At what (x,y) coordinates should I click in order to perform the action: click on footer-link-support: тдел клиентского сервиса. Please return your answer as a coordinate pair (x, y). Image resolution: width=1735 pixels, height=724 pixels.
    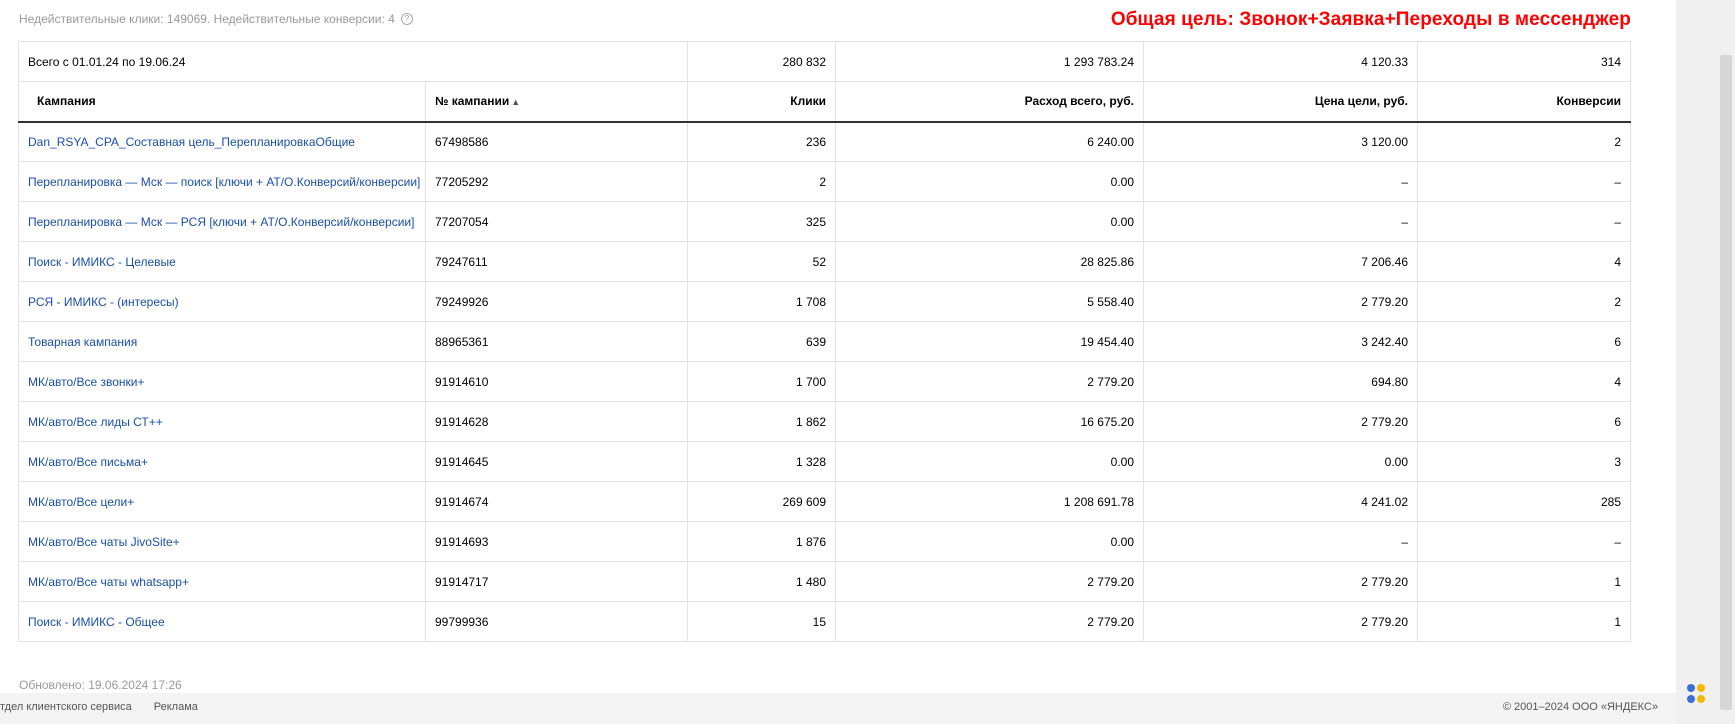
    Looking at the image, I should click on (66, 707).